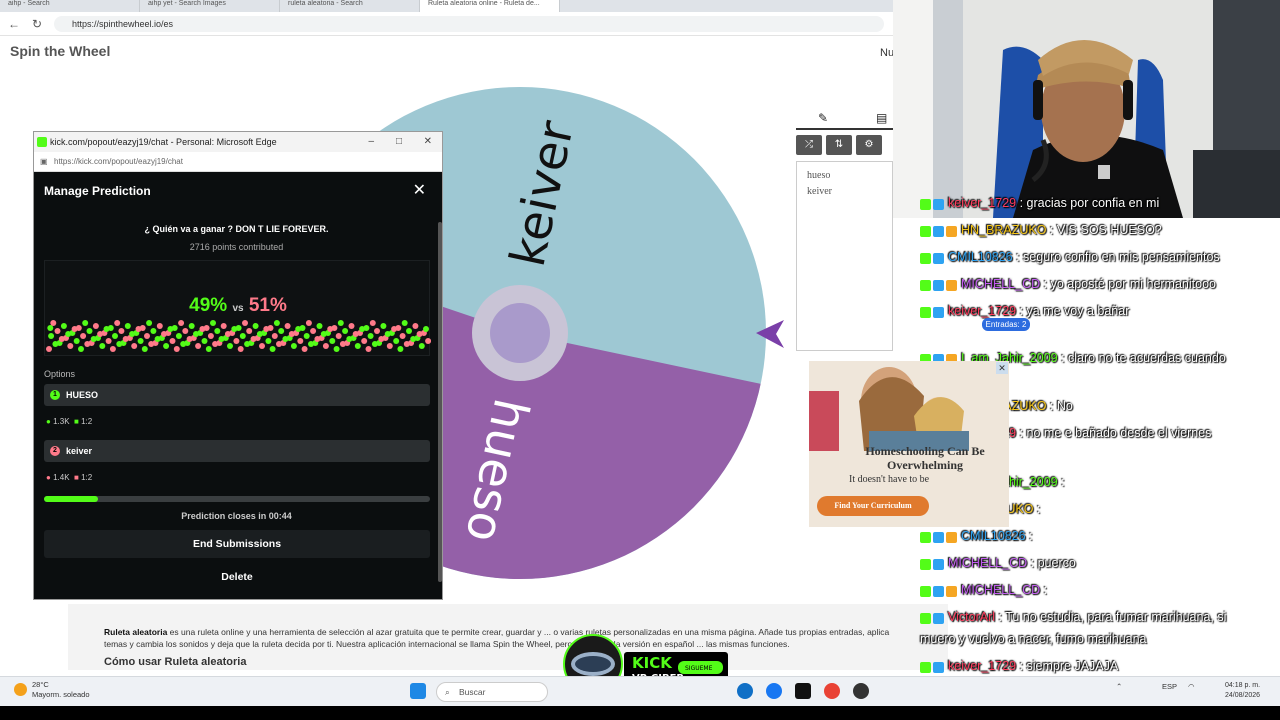  What do you see at coordinates (1024, 311) in the screenshot?
I see `chat-message: keiver_1729 : ya me voy a bañar` at bounding box center [1024, 311].